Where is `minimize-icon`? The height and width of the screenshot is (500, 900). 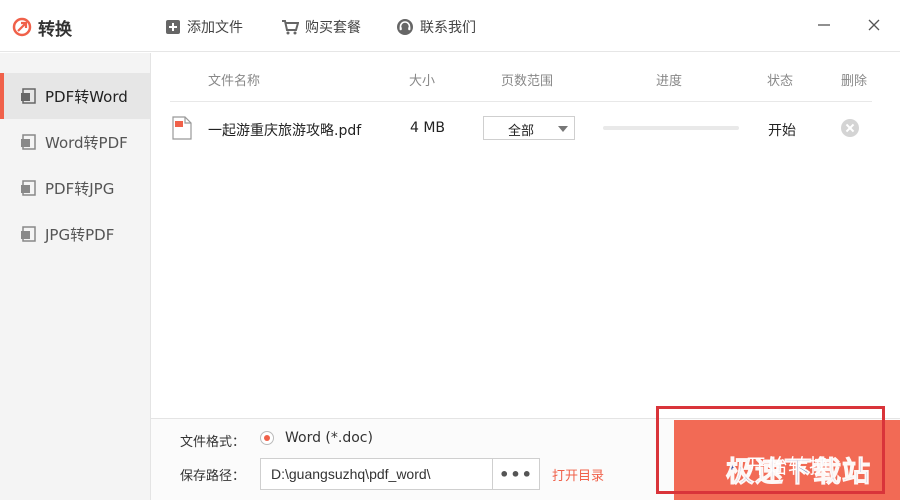 minimize-icon is located at coordinates (824, 25).